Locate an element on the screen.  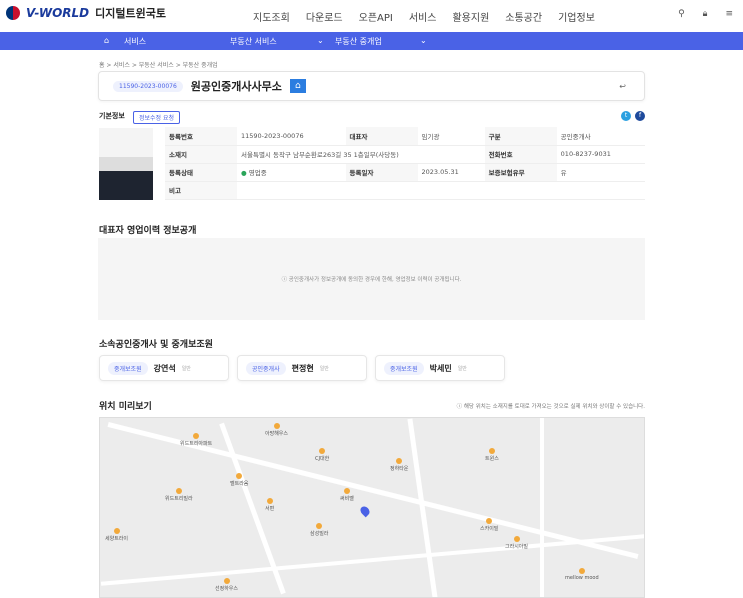
sub-nav: ⌂ 서비스 부동산 서비스 ⌄ 부동산 중개업 ⌄ is located at coordinates (371, 41).